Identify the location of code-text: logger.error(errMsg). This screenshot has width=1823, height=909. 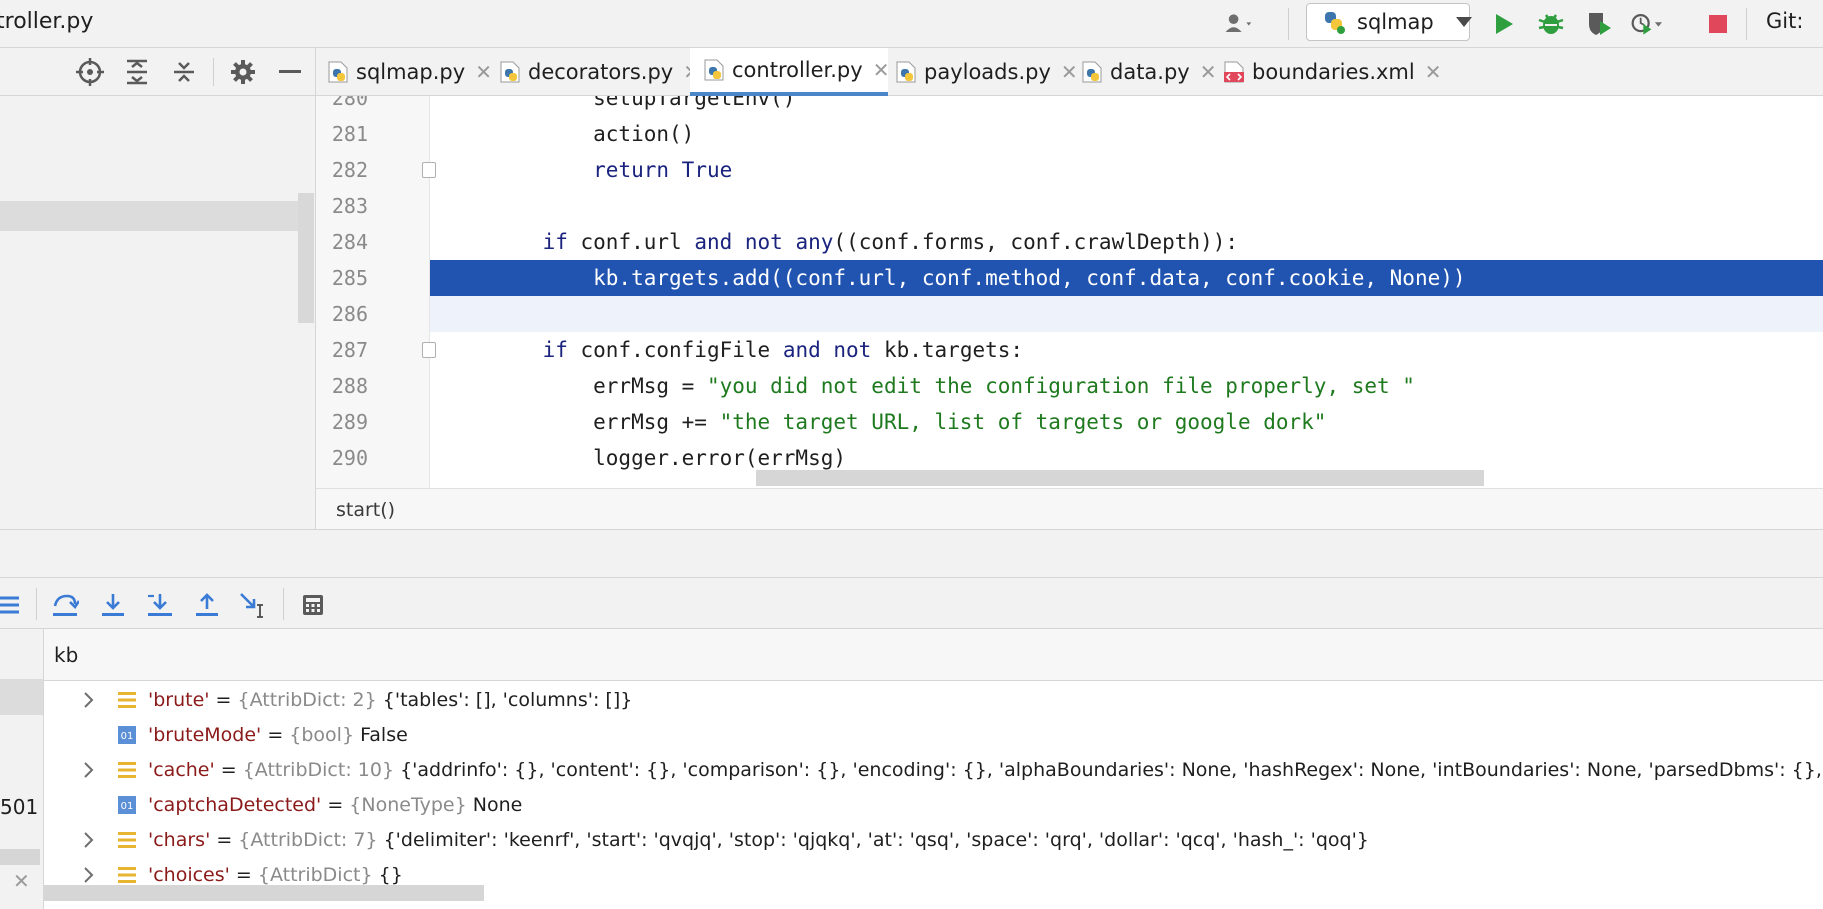
(669, 458).